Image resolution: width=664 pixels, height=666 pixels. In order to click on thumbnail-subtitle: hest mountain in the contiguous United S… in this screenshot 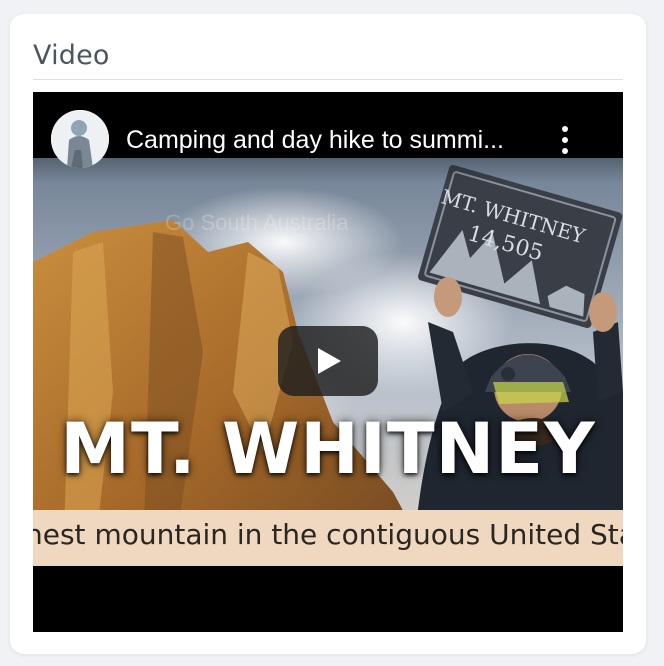, I will do `click(328, 534)`.